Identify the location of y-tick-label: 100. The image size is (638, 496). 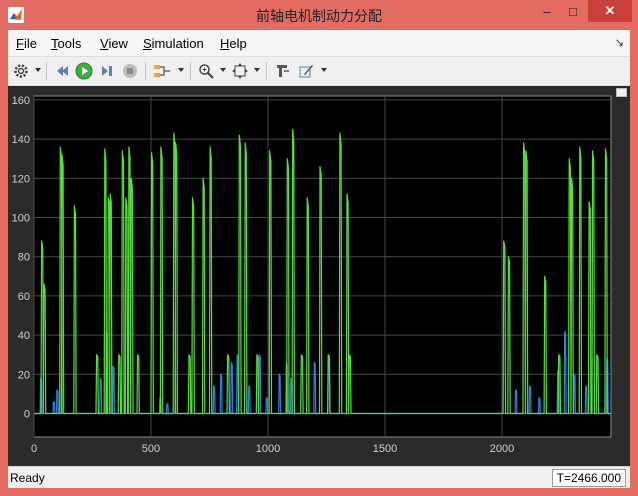
(21, 219).